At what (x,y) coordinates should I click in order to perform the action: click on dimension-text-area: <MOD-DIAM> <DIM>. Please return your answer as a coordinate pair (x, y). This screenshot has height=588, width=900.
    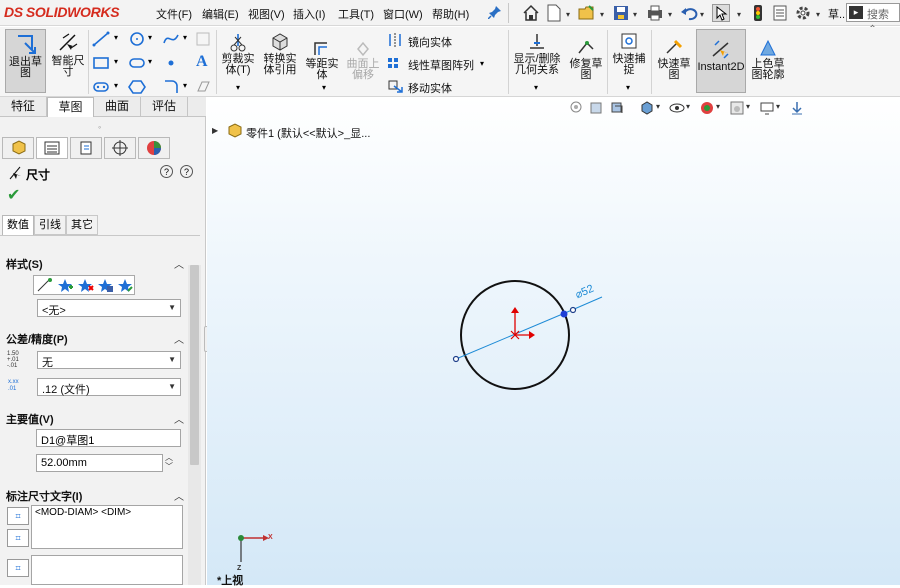
    Looking at the image, I should click on (107, 527).